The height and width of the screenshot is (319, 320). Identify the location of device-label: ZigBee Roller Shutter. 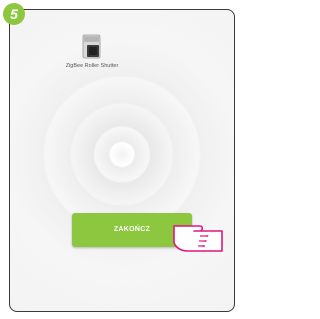
(92, 66).